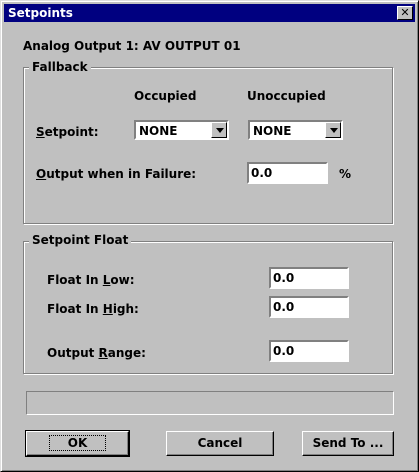 This screenshot has width=419, height=472. I want to click on float-high-label: Float In High:, so click(93, 309).